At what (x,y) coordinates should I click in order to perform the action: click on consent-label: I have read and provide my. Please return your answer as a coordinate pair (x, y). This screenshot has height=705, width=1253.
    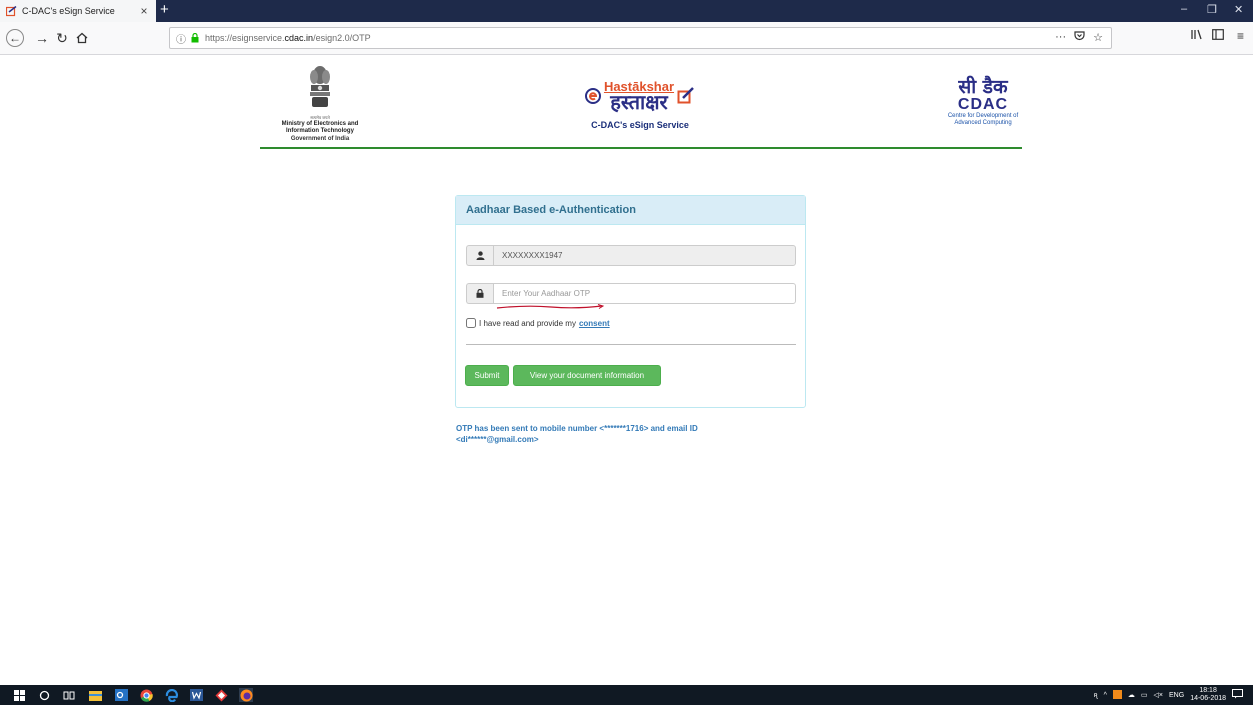
    Looking at the image, I should click on (527, 323).